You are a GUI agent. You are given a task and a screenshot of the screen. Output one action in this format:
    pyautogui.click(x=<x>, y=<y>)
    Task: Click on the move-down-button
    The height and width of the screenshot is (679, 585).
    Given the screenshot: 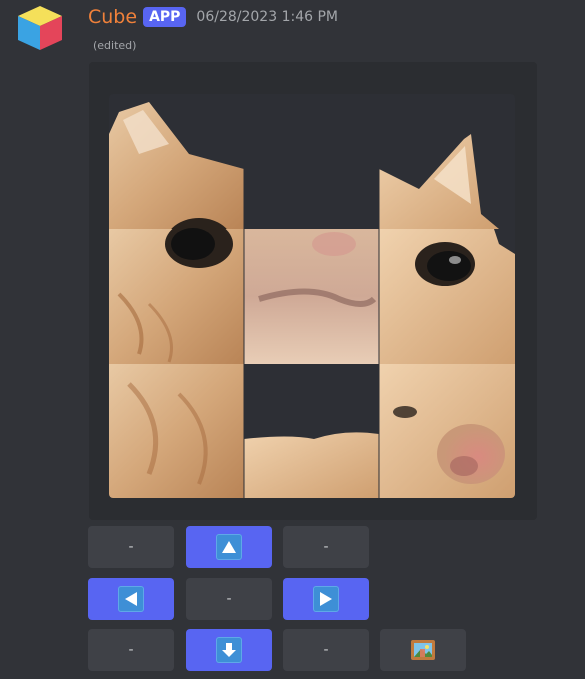 What is the action you would take?
    pyautogui.click(x=229, y=650)
    